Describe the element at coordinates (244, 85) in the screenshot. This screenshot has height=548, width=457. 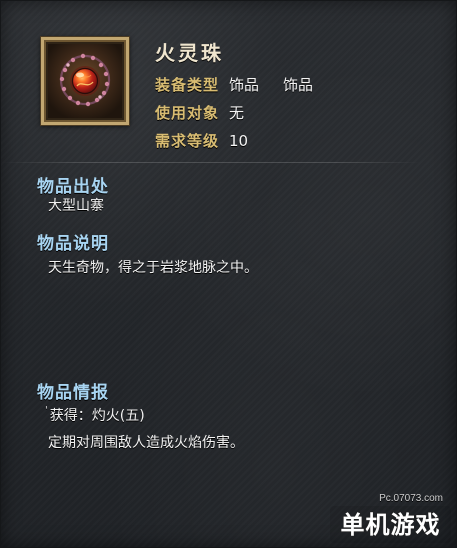
I see `equipment-type-value-primary: 饰品` at that location.